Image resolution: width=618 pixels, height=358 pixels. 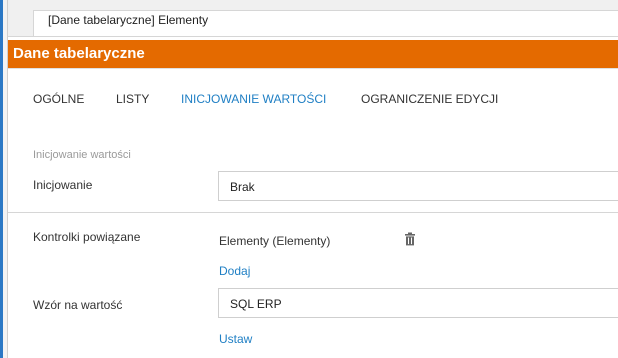 What do you see at coordinates (410, 239) in the screenshot?
I see `trash-icon` at bounding box center [410, 239].